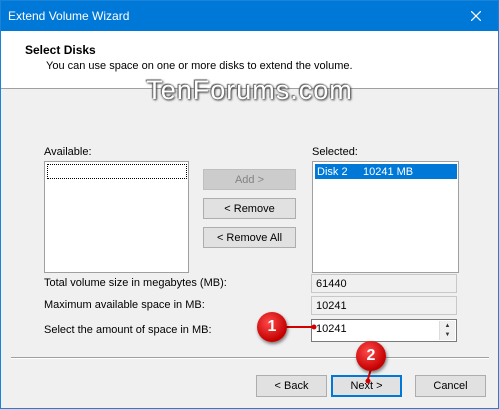  Describe the element at coordinates (328, 354) in the screenshot. I see `callout-arrows` at that location.